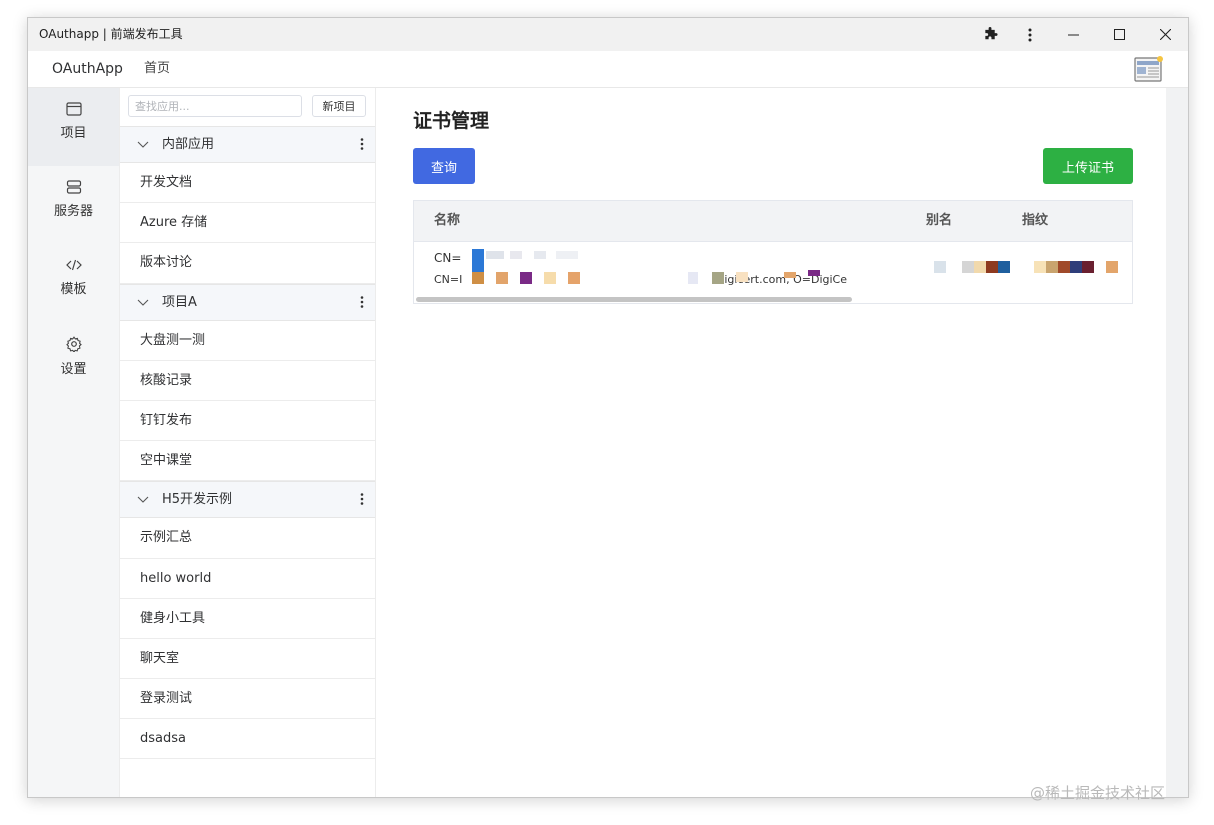  Describe the element at coordinates (247, 538) in the screenshot. I see `list-item: 示例汇总` at that location.